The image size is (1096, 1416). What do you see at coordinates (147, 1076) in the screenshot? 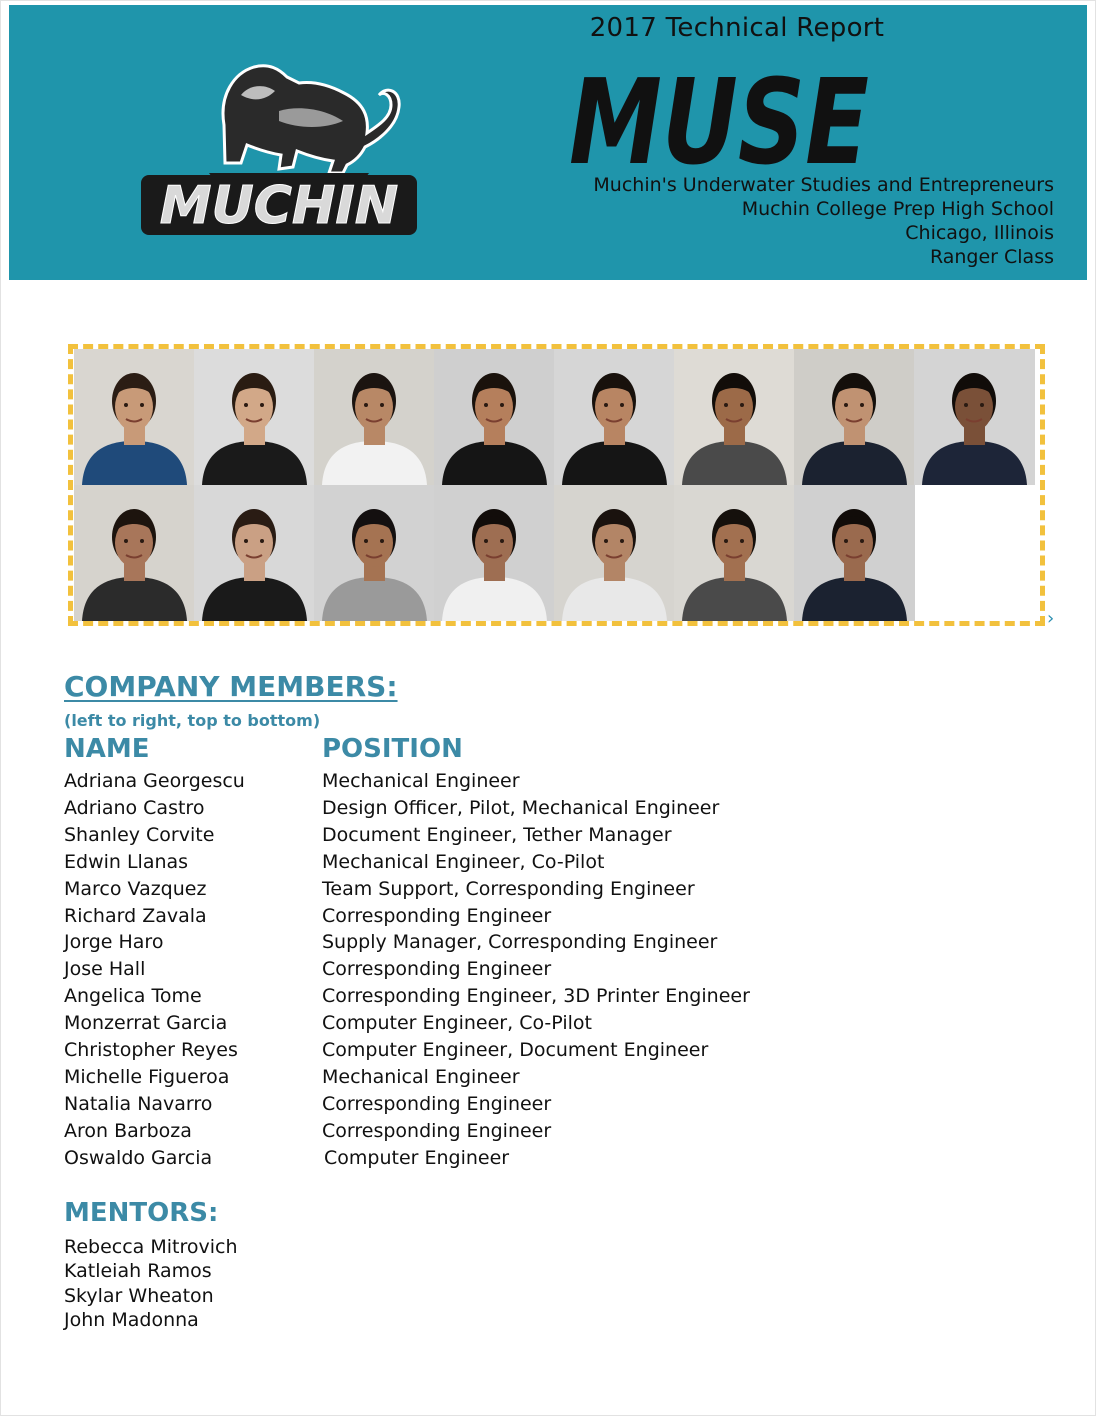
I see `member-name: Michelle Figueroa` at bounding box center [147, 1076].